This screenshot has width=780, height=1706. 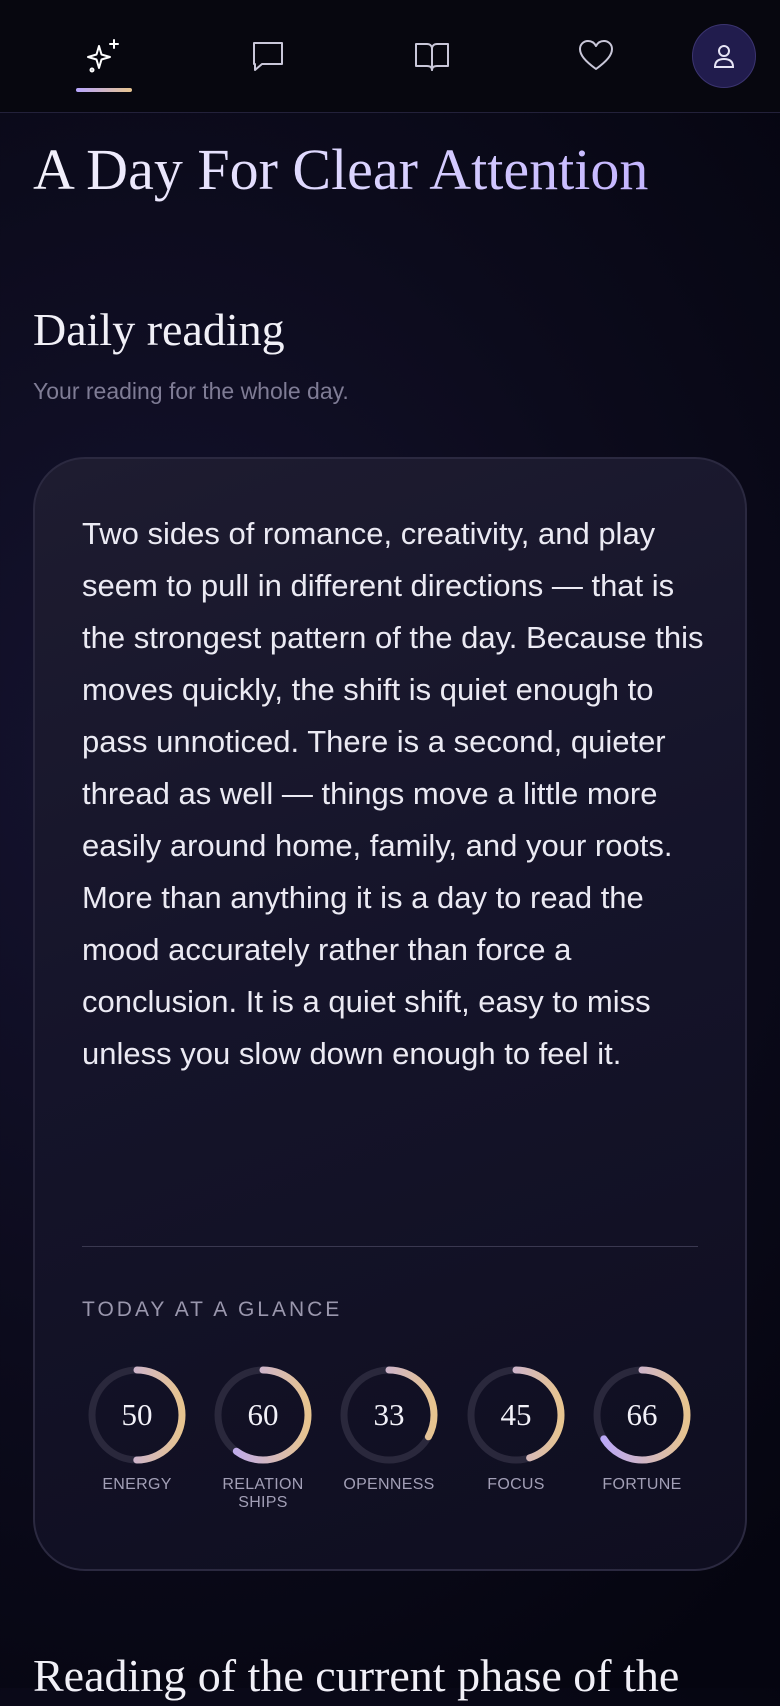 I want to click on meter-energy: 50 ENERGY, so click(x=137, y=1427).